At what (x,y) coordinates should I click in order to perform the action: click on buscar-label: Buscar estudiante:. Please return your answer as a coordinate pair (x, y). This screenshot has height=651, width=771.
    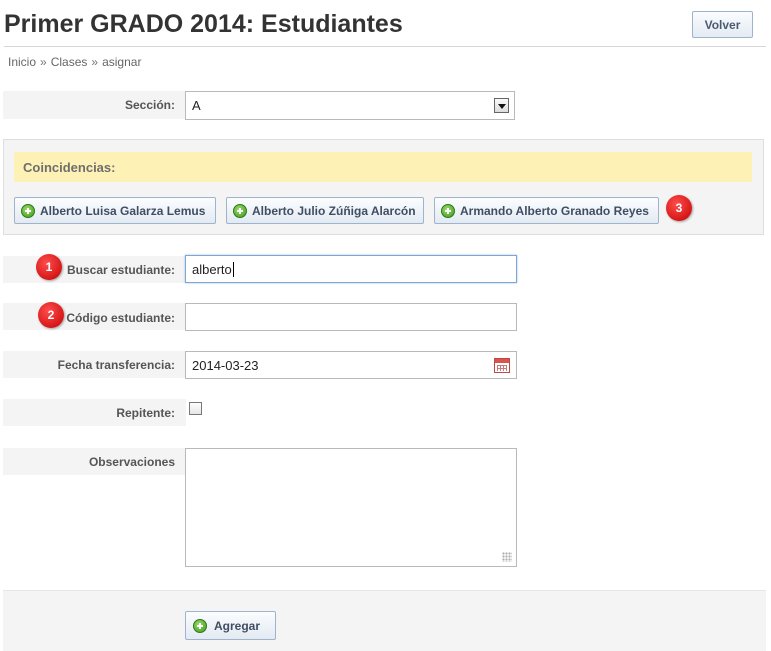
    Looking at the image, I should click on (120, 270).